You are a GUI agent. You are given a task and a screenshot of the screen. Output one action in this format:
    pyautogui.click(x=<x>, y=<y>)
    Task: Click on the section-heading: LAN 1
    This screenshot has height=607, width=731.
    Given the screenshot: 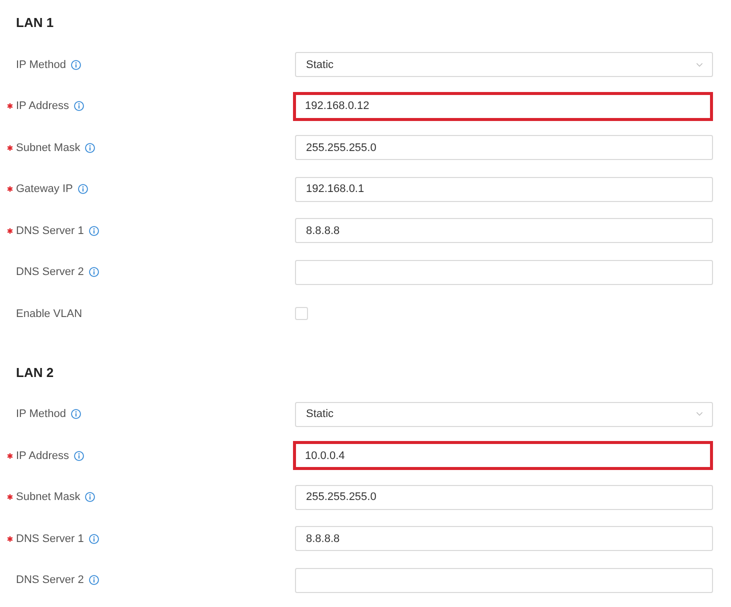 What is the action you would take?
    pyautogui.click(x=35, y=23)
    